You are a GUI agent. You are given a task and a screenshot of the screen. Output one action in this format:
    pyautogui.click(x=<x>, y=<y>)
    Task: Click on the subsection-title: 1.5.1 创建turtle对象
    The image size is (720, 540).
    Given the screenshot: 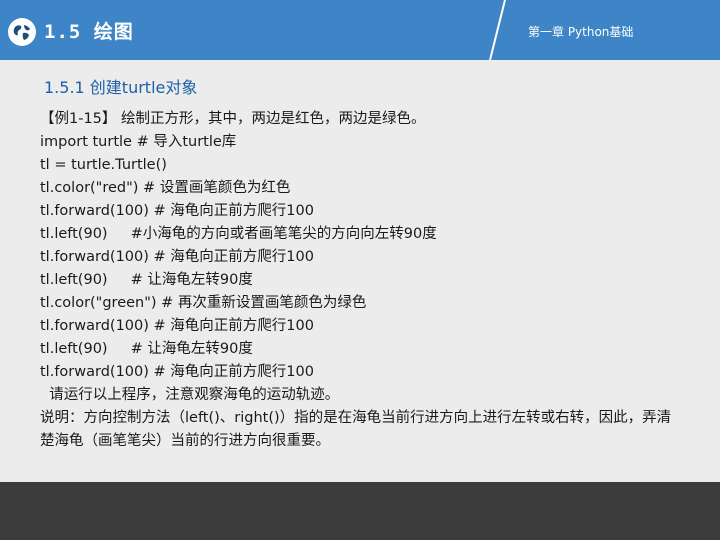 What is the action you would take?
    pyautogui.click(x=121, y=87)
    